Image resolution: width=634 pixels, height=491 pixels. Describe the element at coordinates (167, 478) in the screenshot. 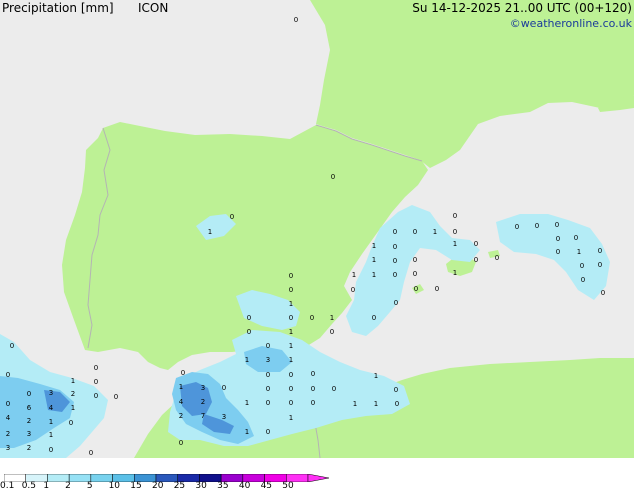

I see `color-scale-bar` at that location.